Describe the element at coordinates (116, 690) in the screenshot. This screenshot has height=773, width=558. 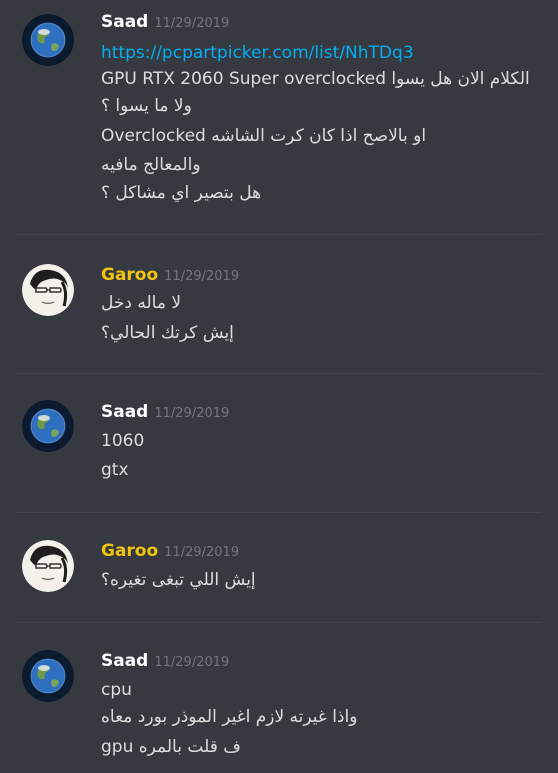
I see `message-text: cpu` at that location.